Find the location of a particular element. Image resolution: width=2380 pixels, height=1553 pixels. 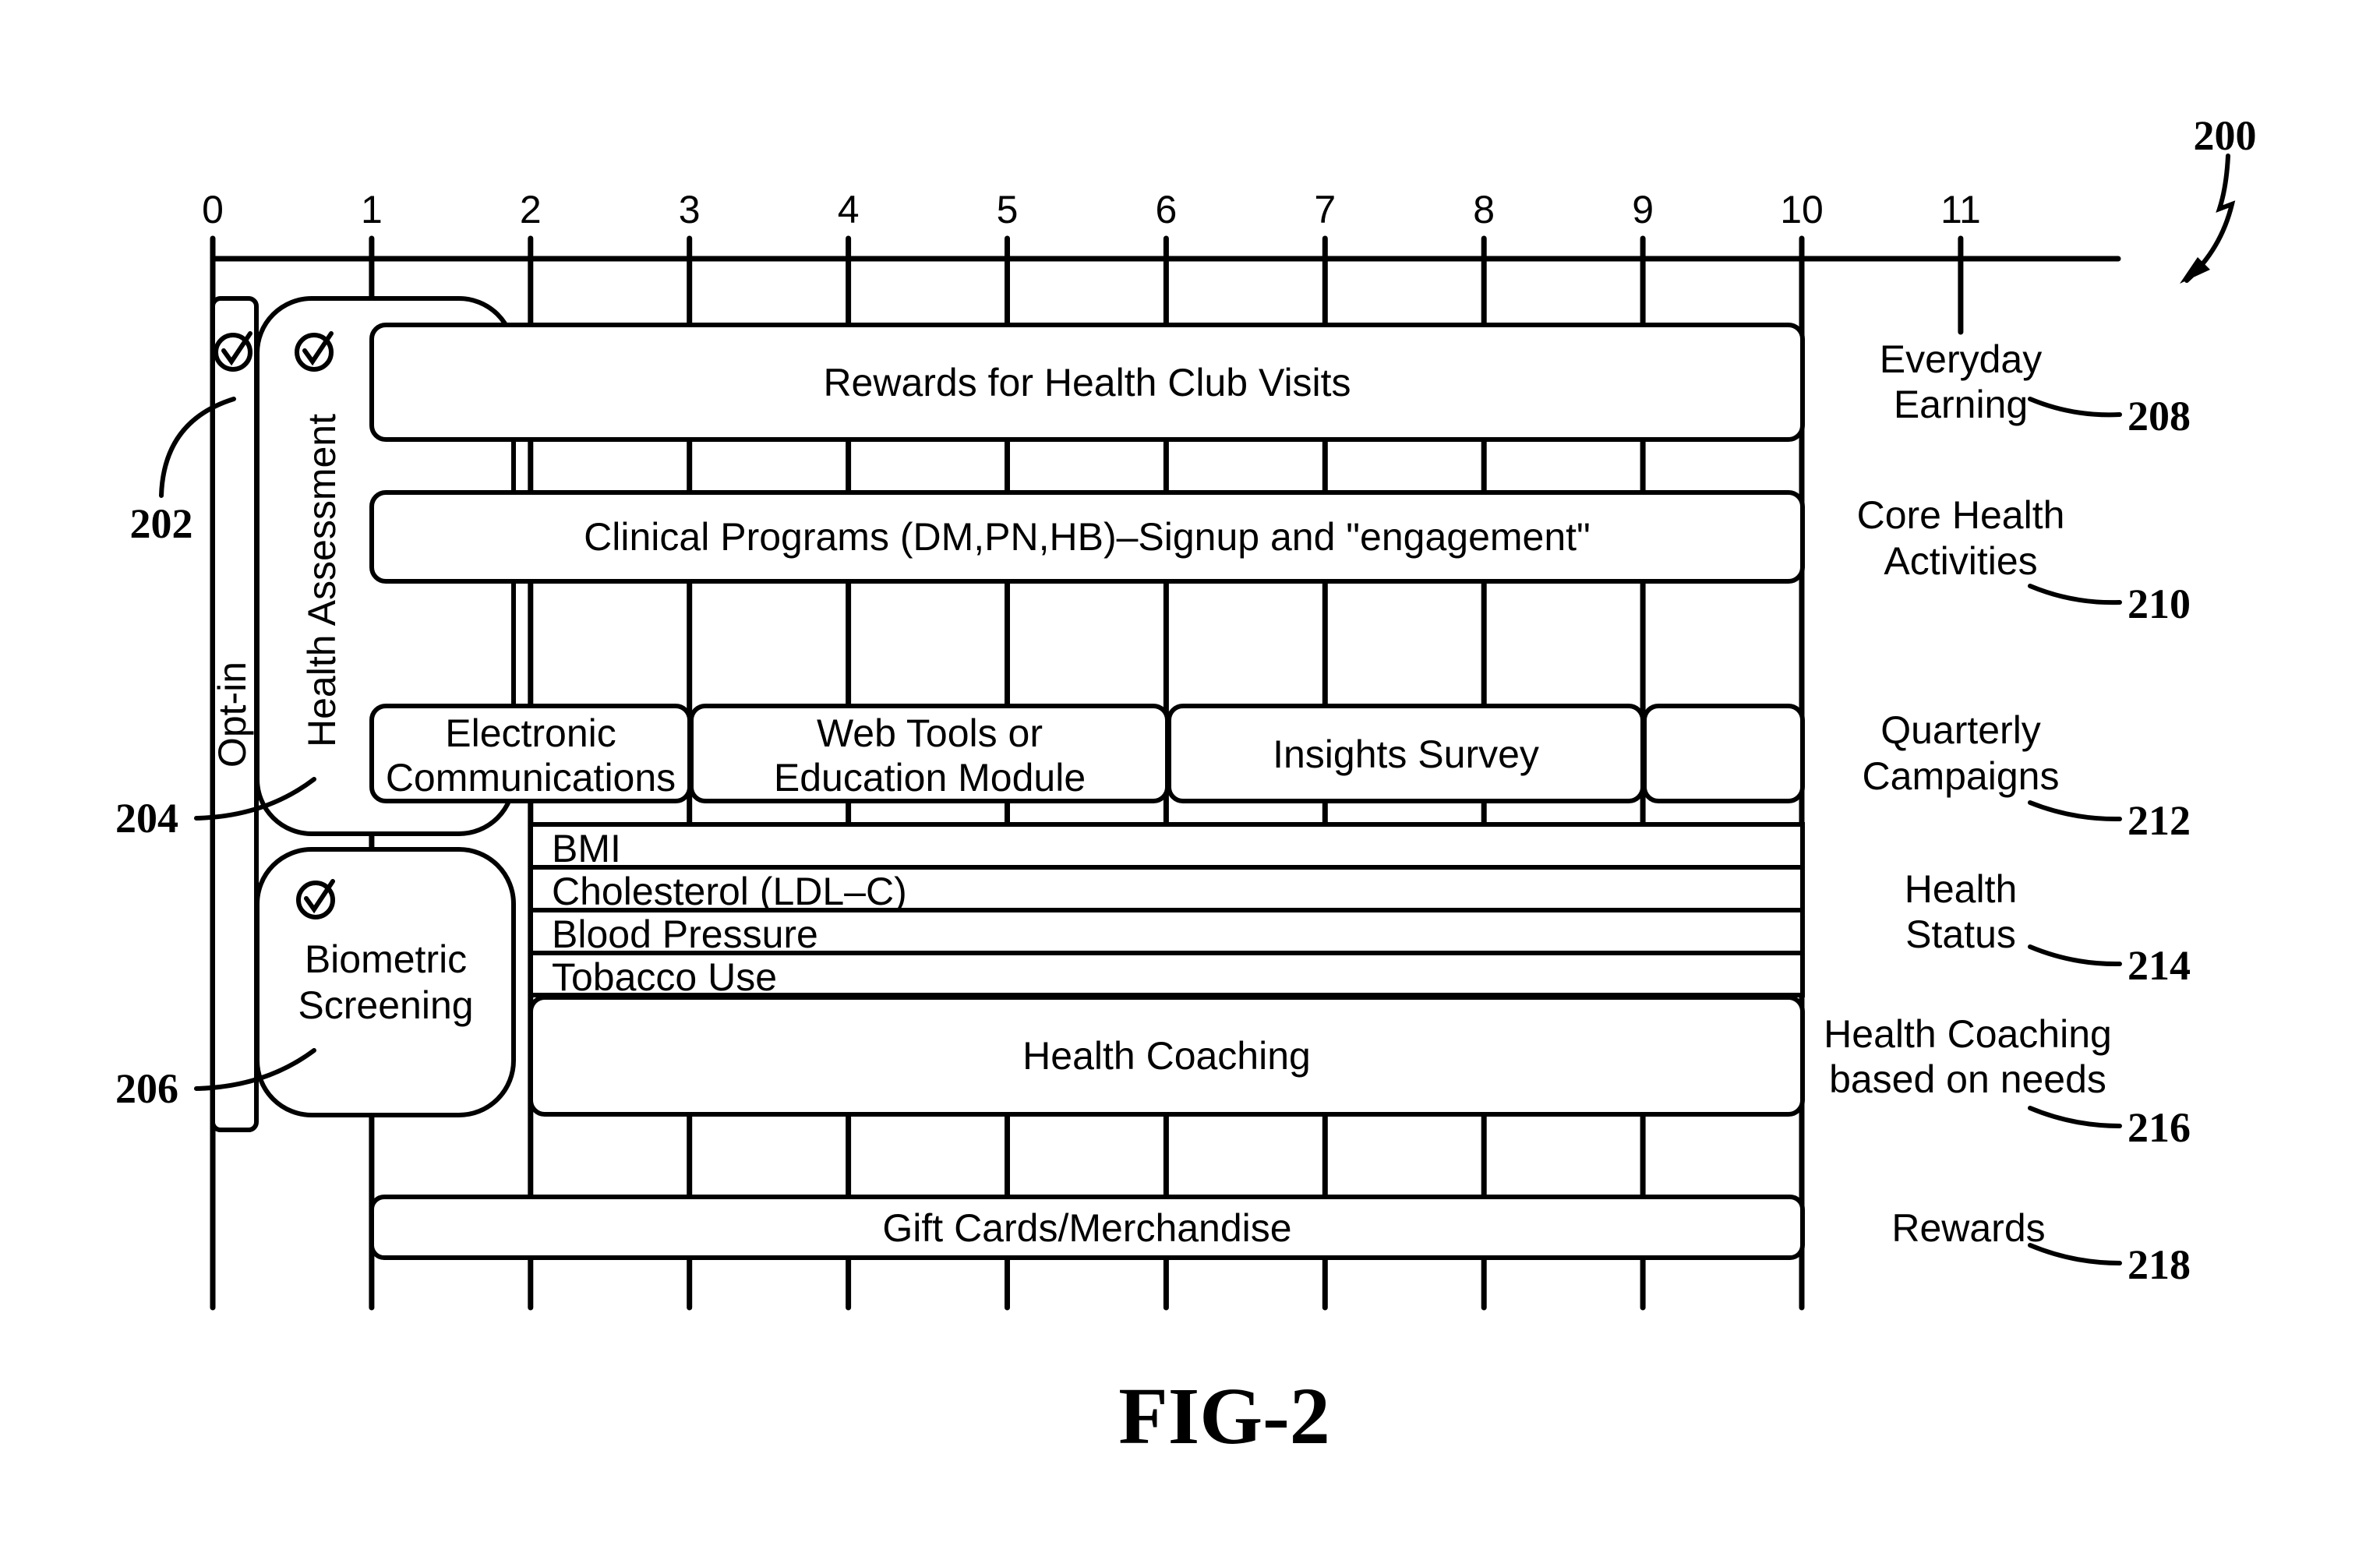

axis-tick-label: 3 is located at coordinates (690, 210).